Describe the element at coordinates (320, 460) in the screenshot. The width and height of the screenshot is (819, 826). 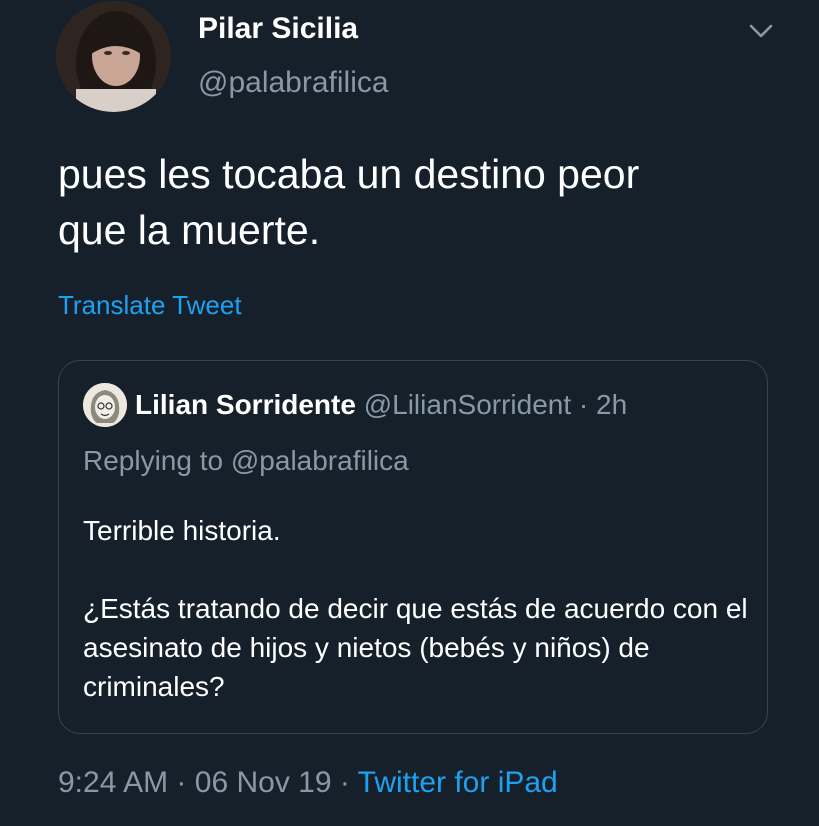
I see `replying-to-handle: @palabrafilica` at that location.